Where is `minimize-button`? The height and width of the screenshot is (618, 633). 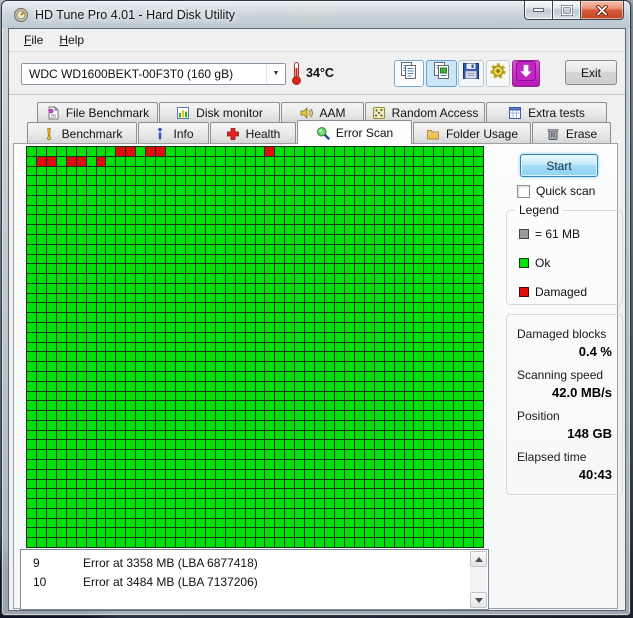 minimize-button is located at coordinates (538, 10).